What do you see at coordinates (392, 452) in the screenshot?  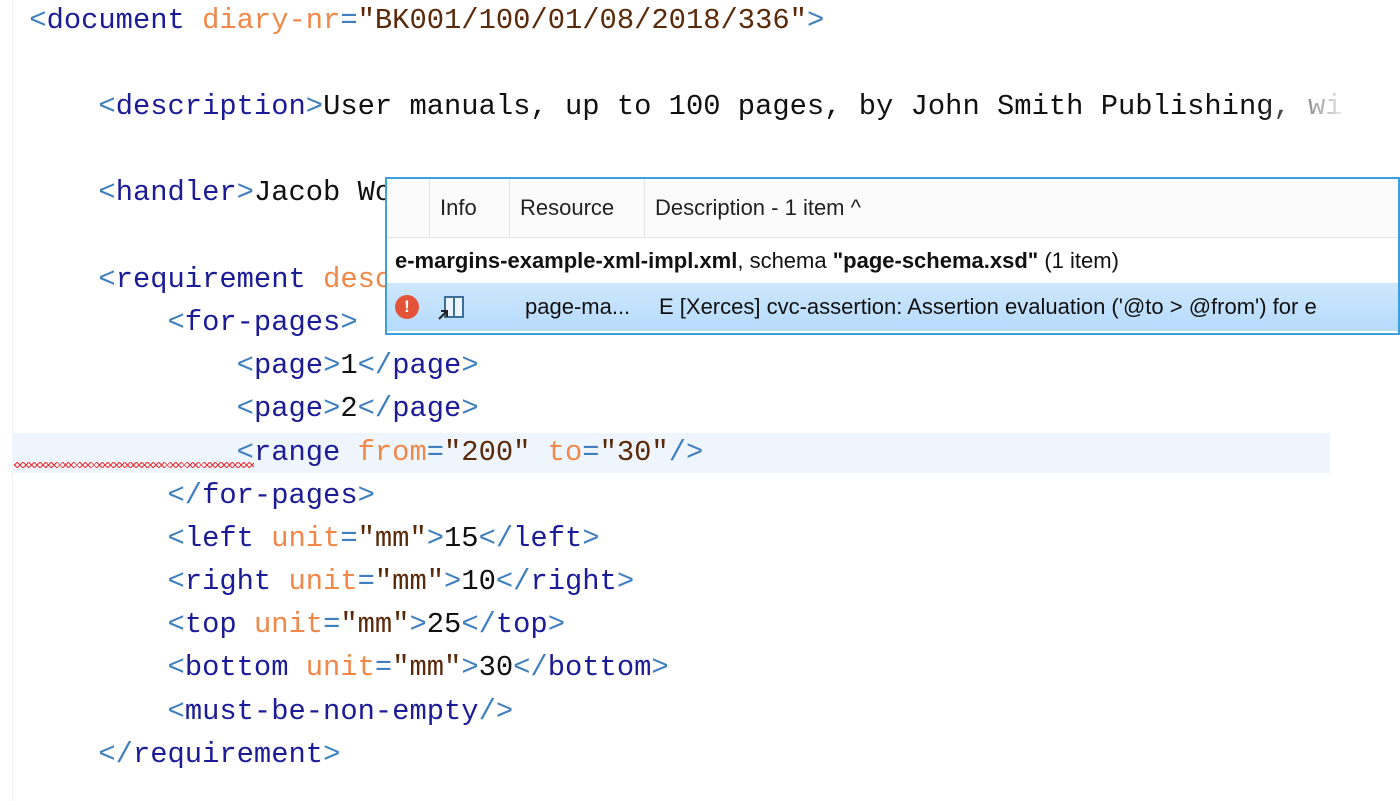 I see `code-token: from` at bounding box center [392, 452].